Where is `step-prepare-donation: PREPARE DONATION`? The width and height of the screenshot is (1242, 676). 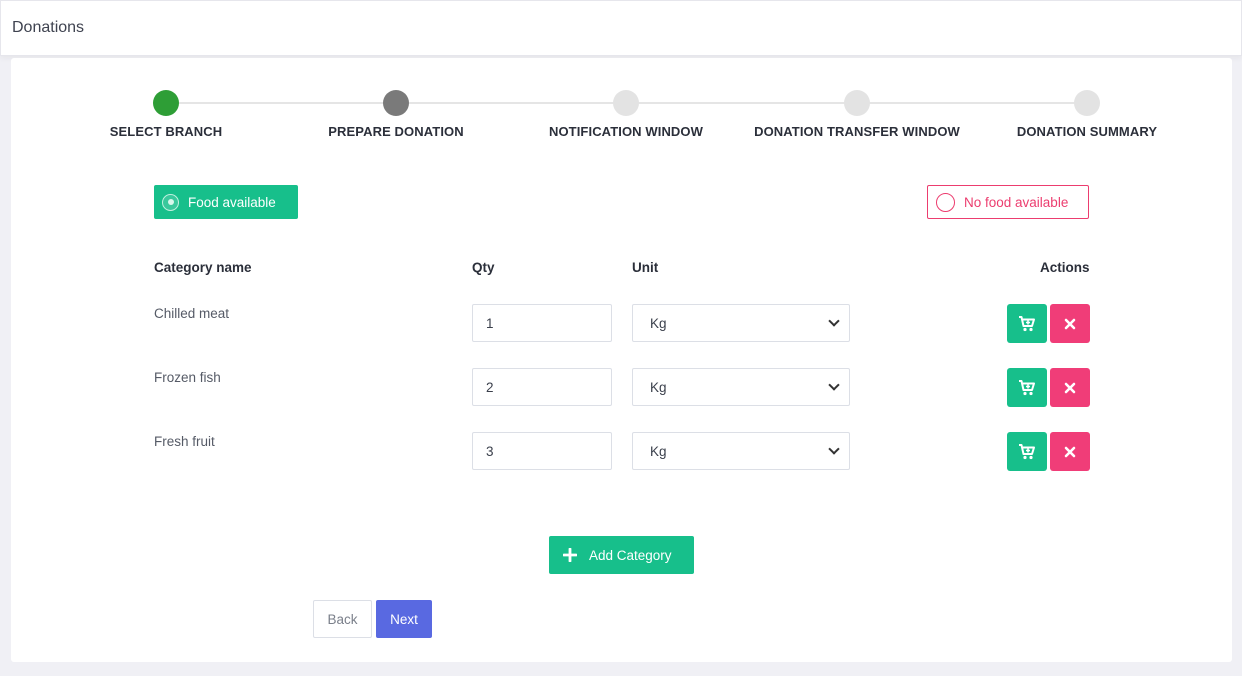 step-prepare-donation: PREPARE DONATION is located at coordinates (396, 114).